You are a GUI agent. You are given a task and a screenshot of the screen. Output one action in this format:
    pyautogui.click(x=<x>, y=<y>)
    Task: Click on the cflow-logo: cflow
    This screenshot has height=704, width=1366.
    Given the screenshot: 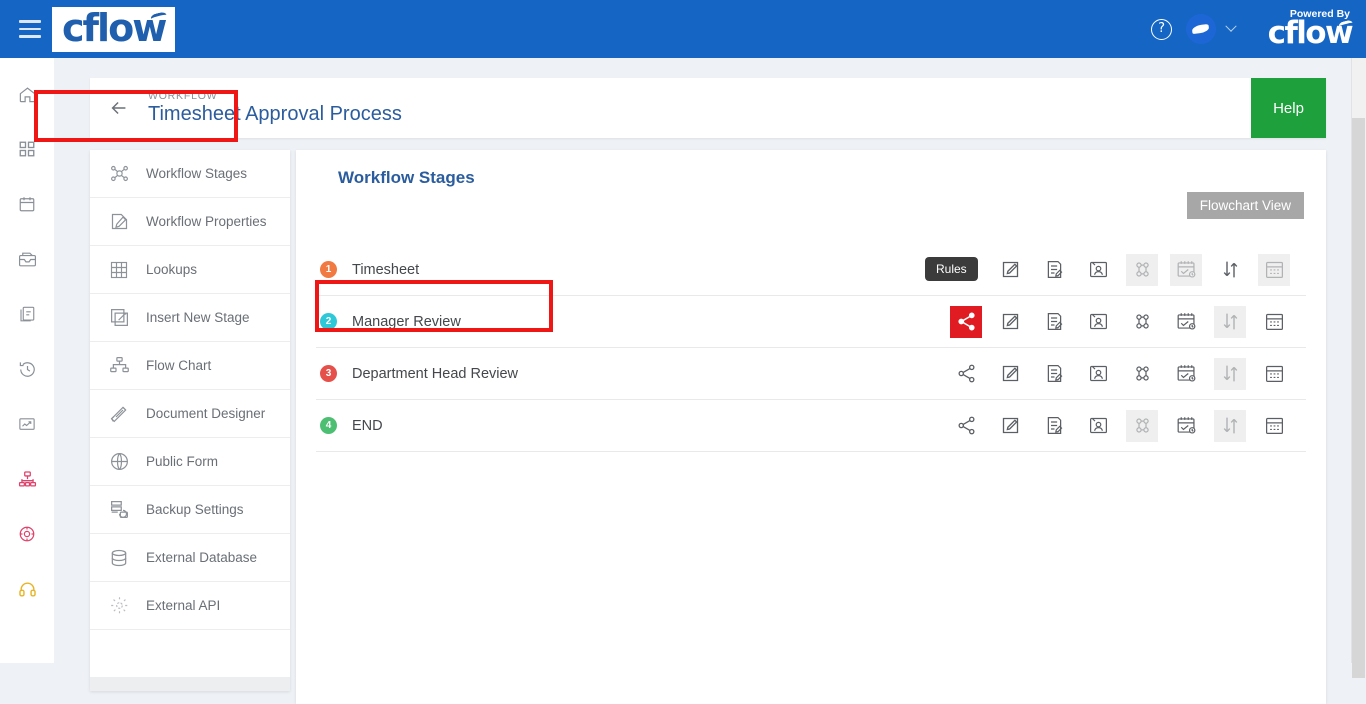 What is the action you would take?
    pyautogui.click(x=114, y=29)
    